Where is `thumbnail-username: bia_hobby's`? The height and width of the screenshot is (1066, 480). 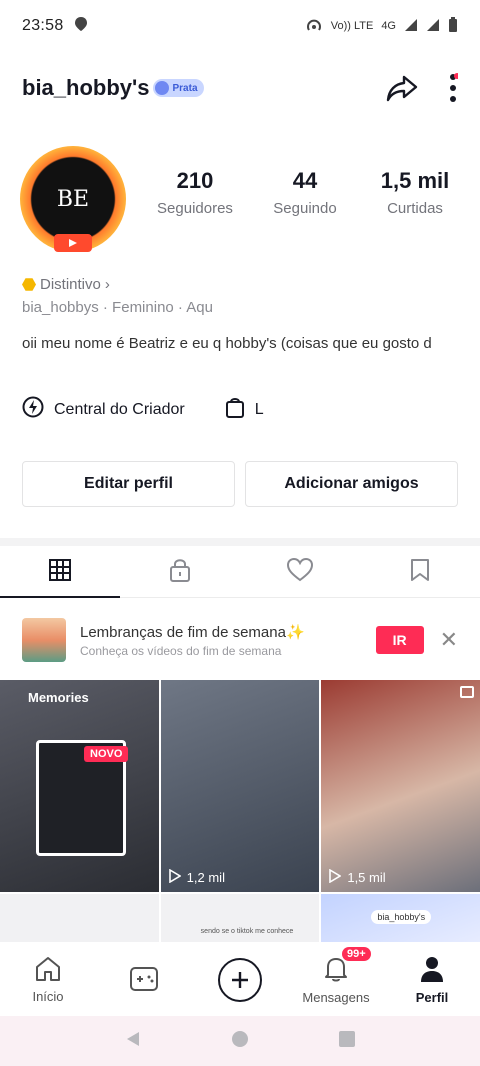
thumbnail-username: bia_hobby's is located at coordinates (401, 917).